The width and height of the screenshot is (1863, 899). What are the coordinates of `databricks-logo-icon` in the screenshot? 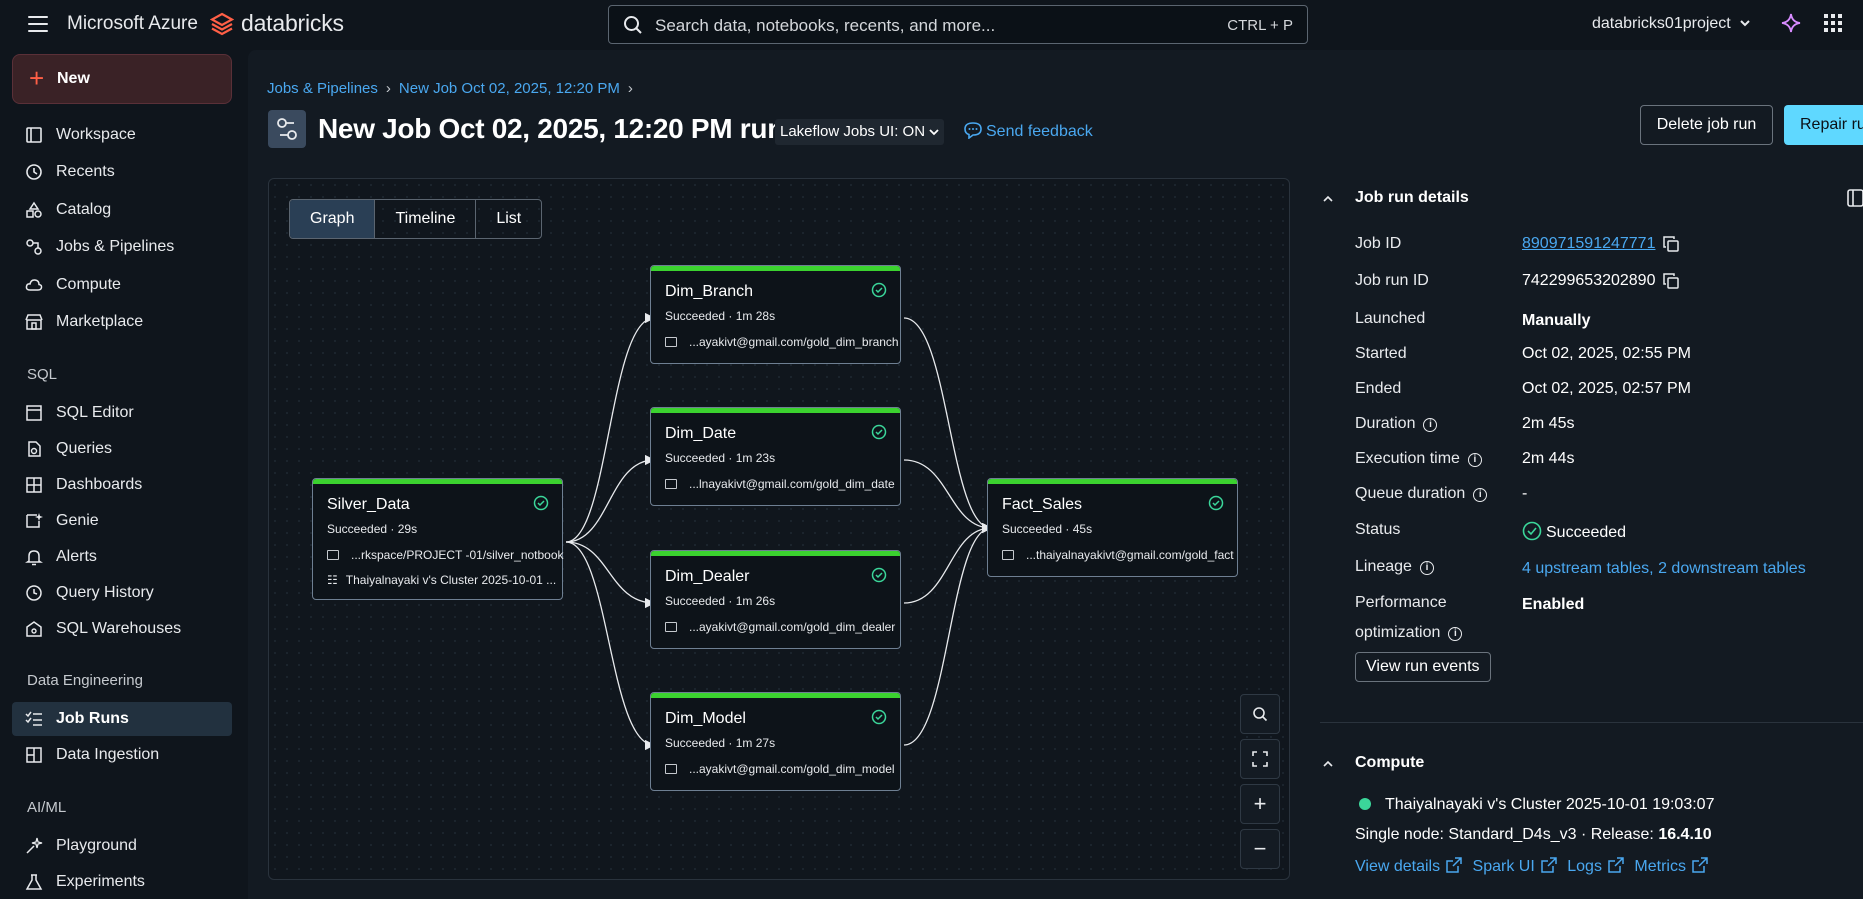 It's located at (222, 24).